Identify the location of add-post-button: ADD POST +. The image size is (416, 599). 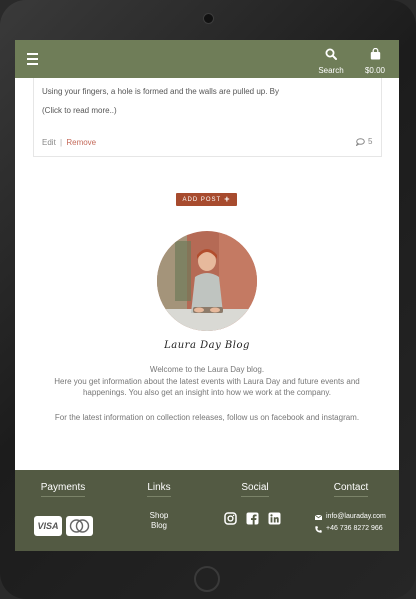
(206, 199).